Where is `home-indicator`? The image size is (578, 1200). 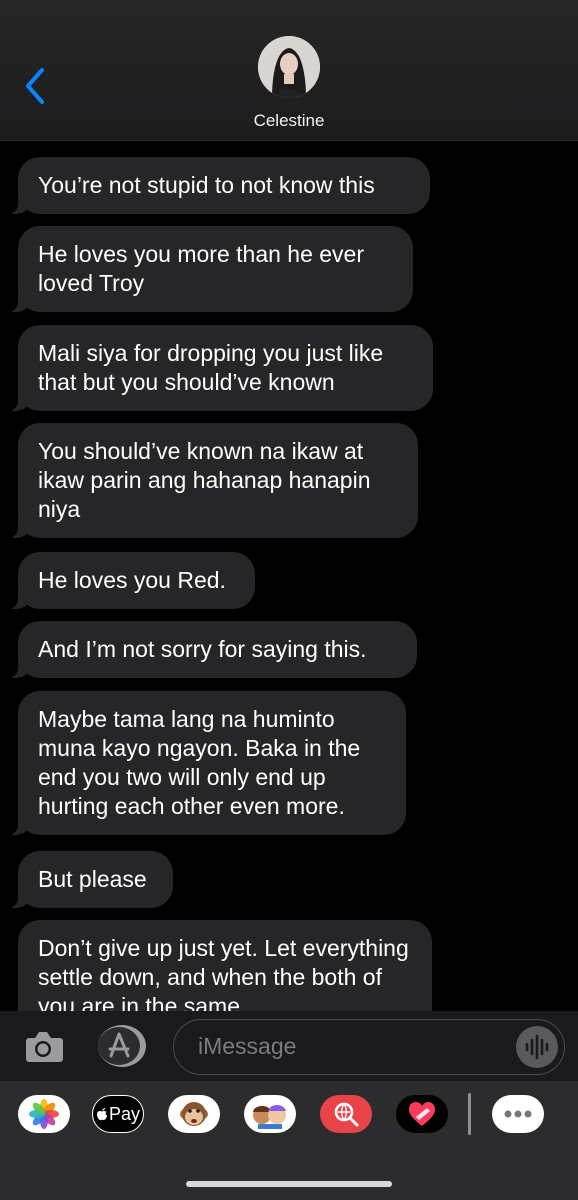
home-indicator is located at coordinates (289, 1184).